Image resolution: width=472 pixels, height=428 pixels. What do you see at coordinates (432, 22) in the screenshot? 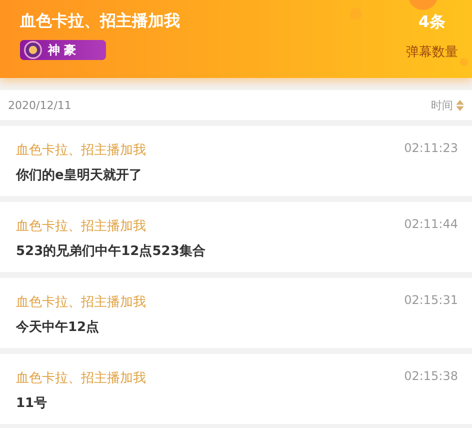
I see `message-count: 4条` at bounding box center [432, 22].